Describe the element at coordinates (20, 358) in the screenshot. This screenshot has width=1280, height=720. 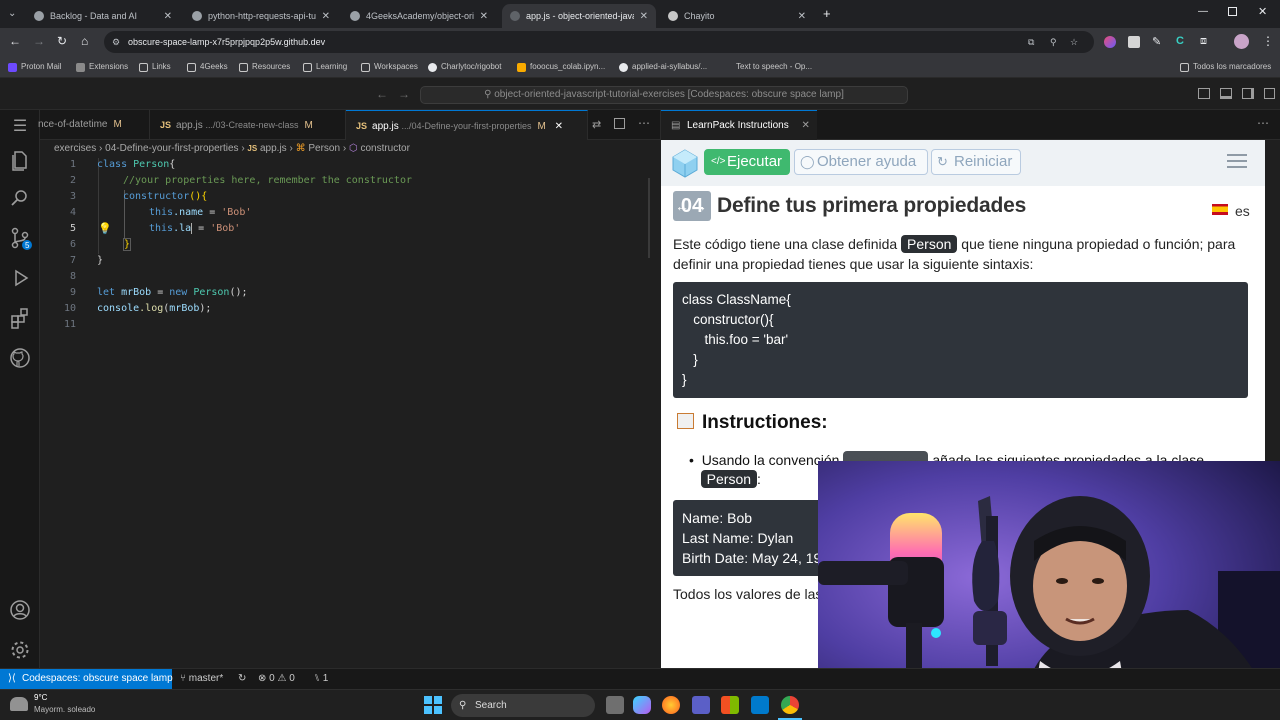
I see `github-icon` at that location.